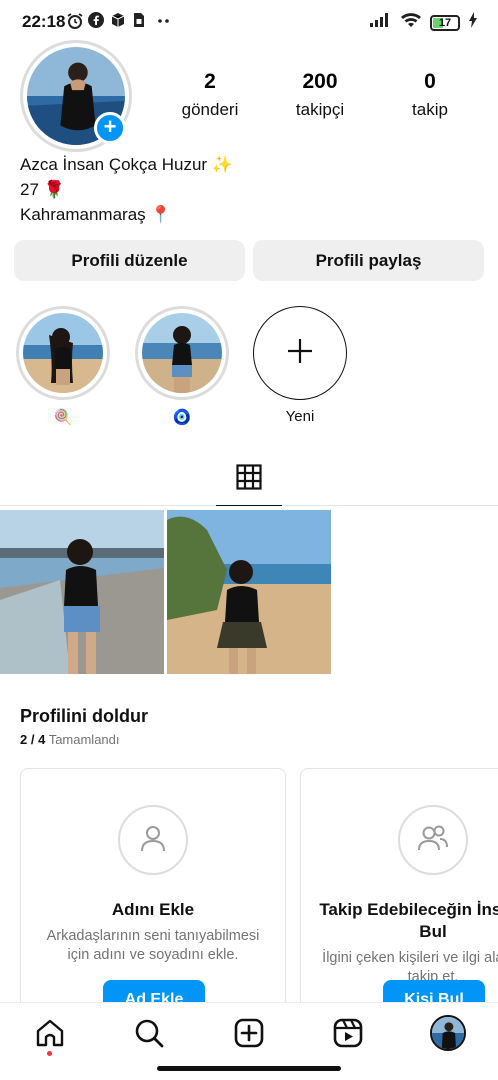  Describe the element at coordinates (42, 189) in the screenshot. I see `bio-line: 27 🌹` at that location.